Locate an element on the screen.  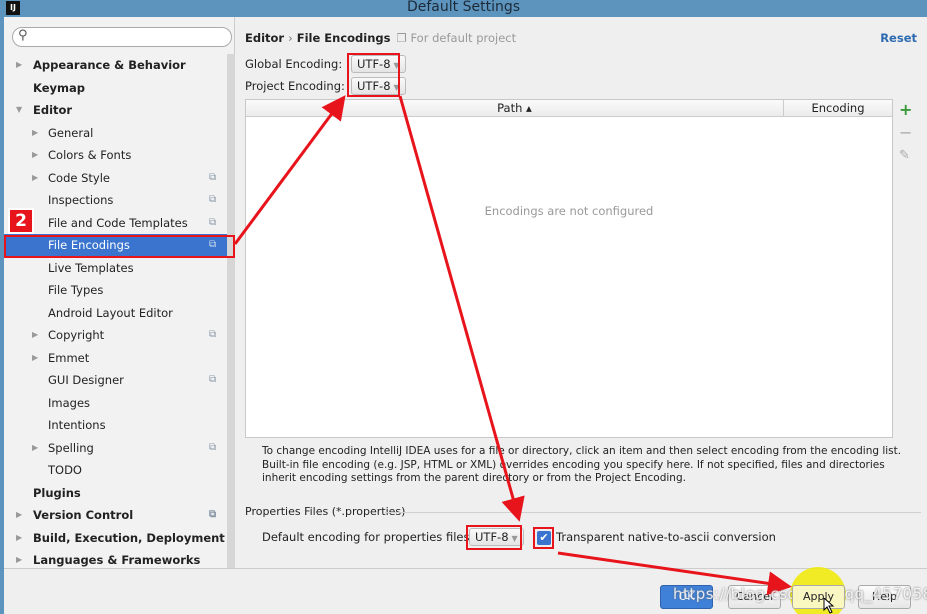
cursor-hand-icon is located at coordinates (829, 606).